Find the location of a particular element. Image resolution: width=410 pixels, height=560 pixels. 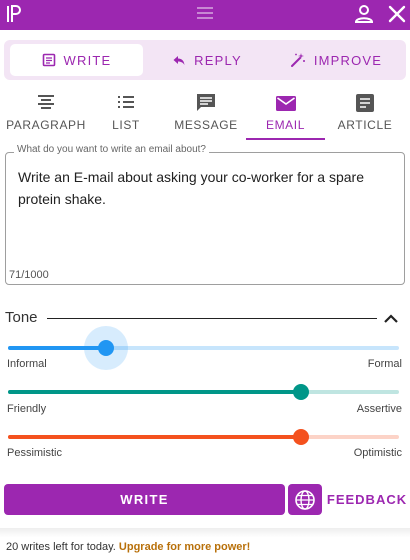

p-logo-icon is located at coordinates (14, 14).